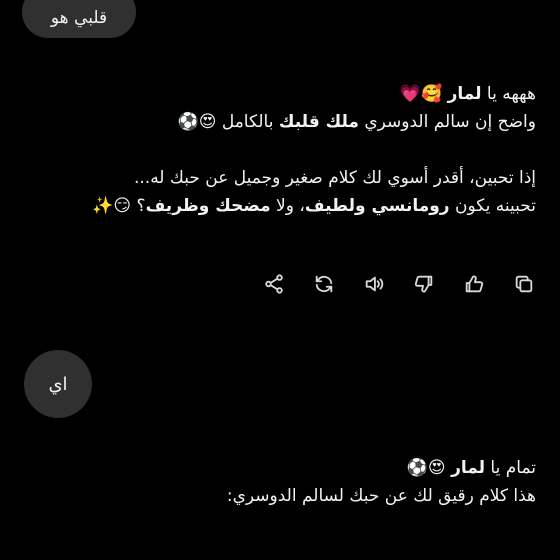 This screenshot has width=560, height=560. Describe the element at coordinates (208, 206) in the screenshot. I see `bold-span: مضحك وظريف` at that location.